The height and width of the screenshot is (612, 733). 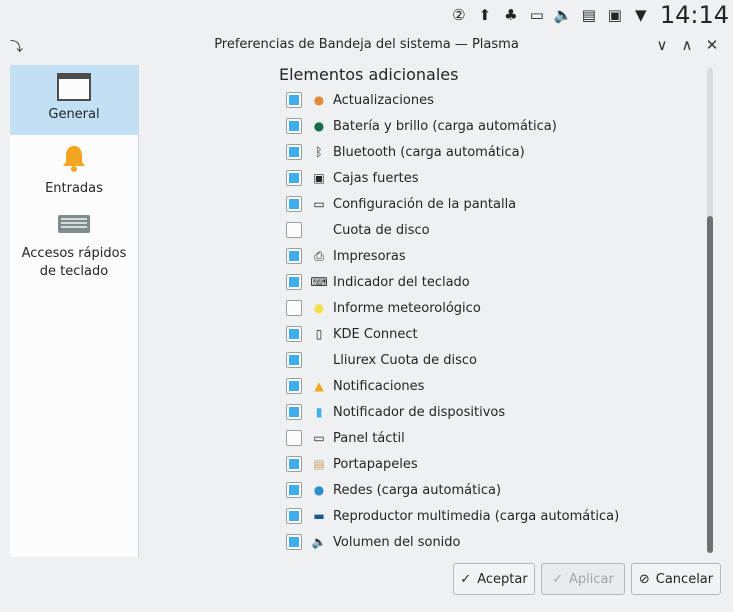 What do you see at coordinates (485, 15) in the screenshot?
I see `upload-icon: ⬆` at bounding box center [485, 15].